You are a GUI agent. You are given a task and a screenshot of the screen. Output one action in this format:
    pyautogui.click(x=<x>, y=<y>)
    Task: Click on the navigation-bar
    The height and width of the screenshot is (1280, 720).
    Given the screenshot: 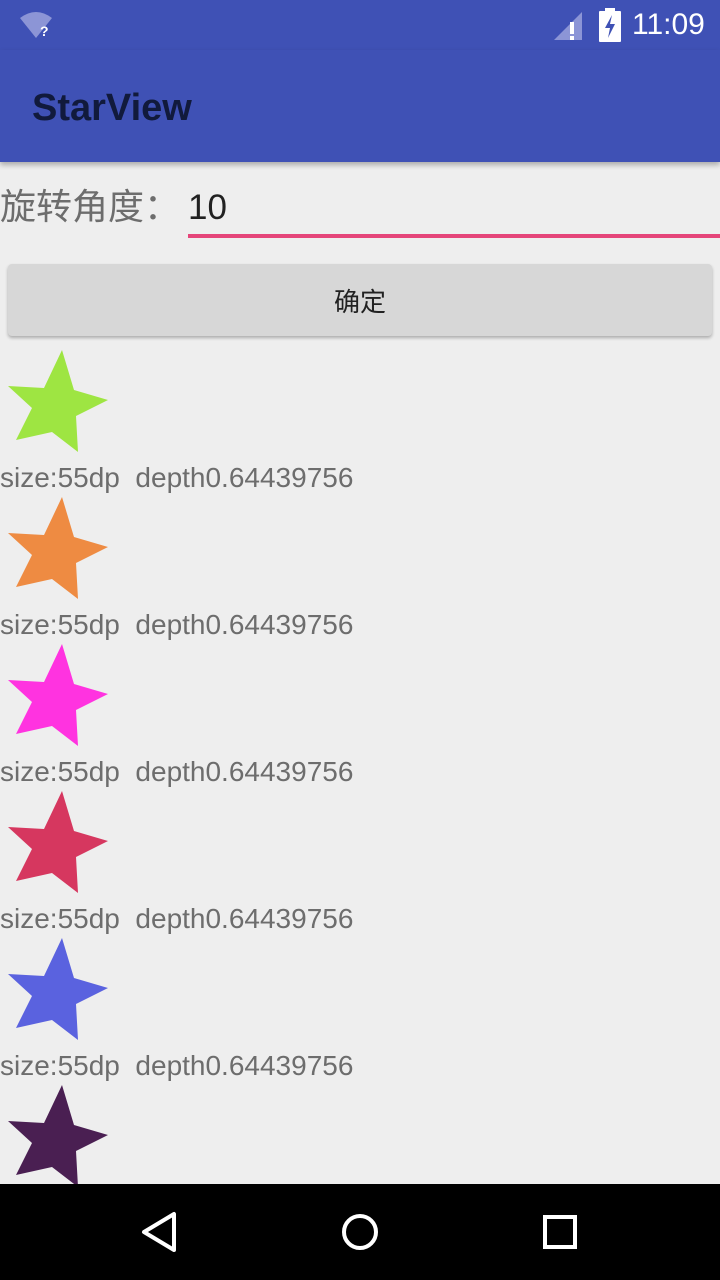 What is the action you would take?
    pyautogui.click(x=360, y=1232)
    